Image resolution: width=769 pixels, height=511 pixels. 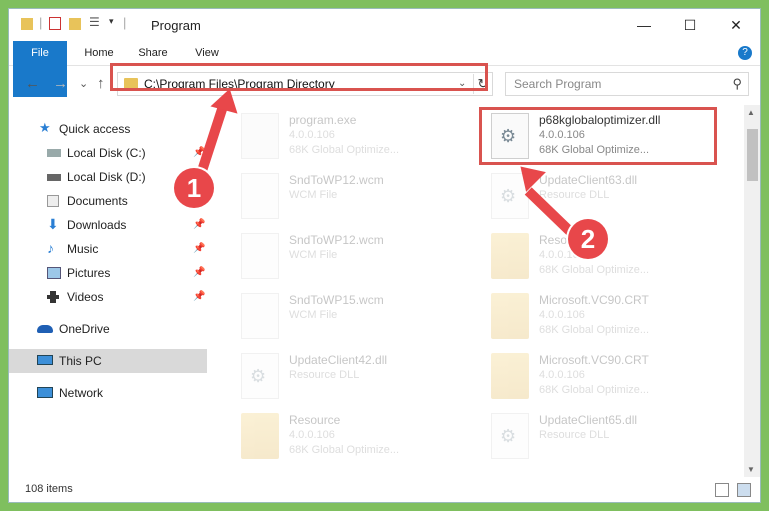 I want to click on network-icon, so click(x=45, y=392).